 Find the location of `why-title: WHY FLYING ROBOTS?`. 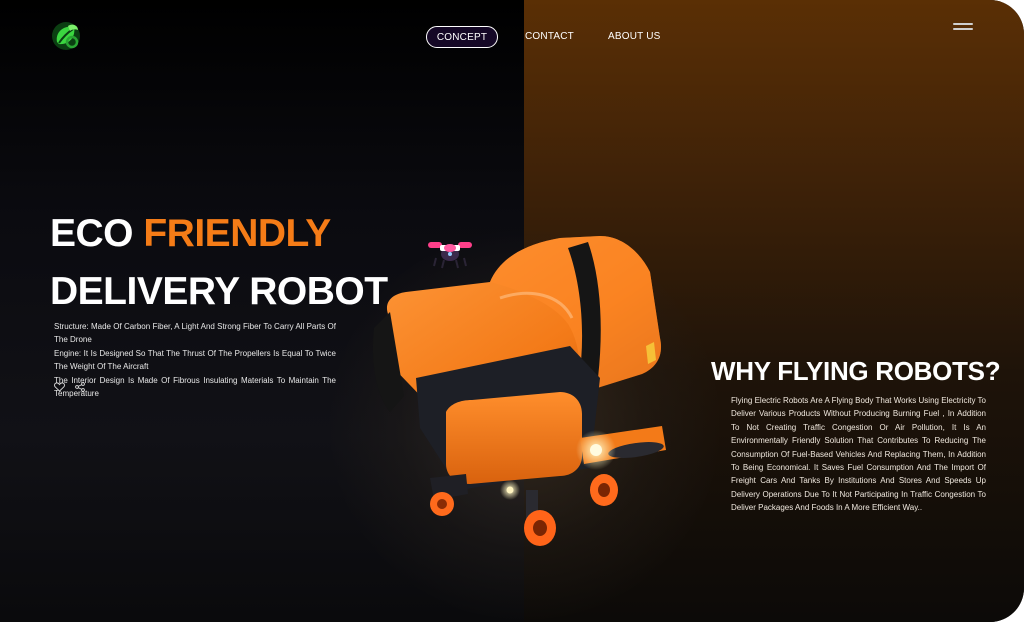

why-title: WHY FLYING ROBOTS? is located at coordinates (856, 371).